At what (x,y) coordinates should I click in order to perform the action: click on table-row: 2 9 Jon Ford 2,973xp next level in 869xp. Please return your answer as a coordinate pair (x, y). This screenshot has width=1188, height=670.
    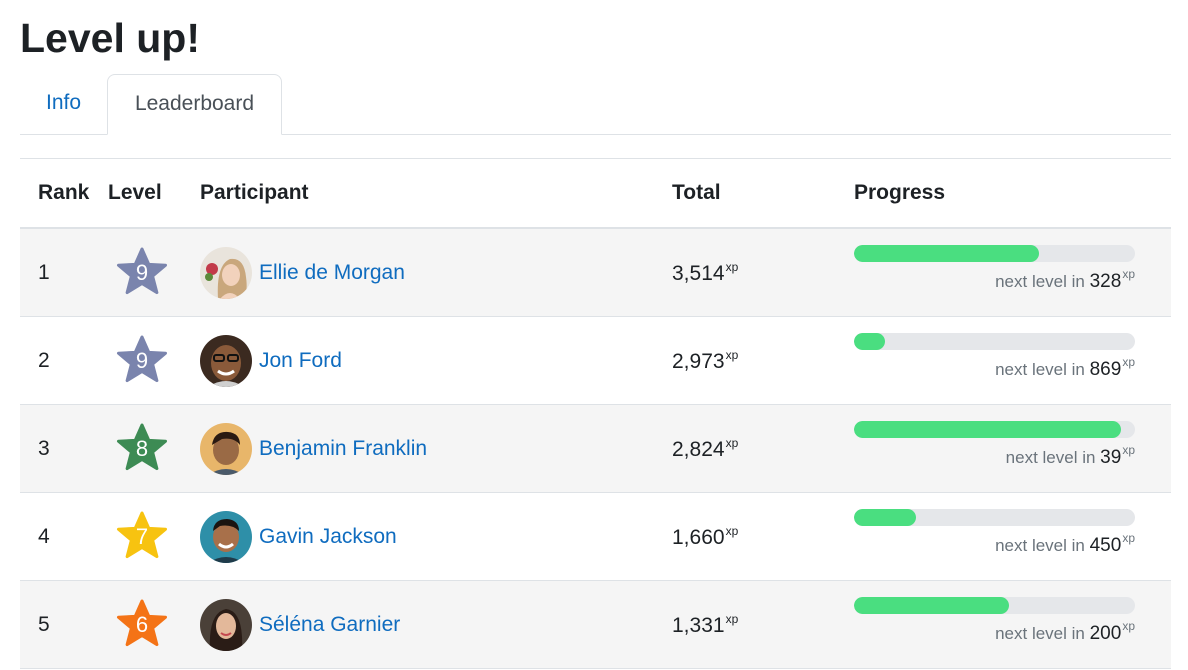
    Looking at the image, I should click on (595, 360).